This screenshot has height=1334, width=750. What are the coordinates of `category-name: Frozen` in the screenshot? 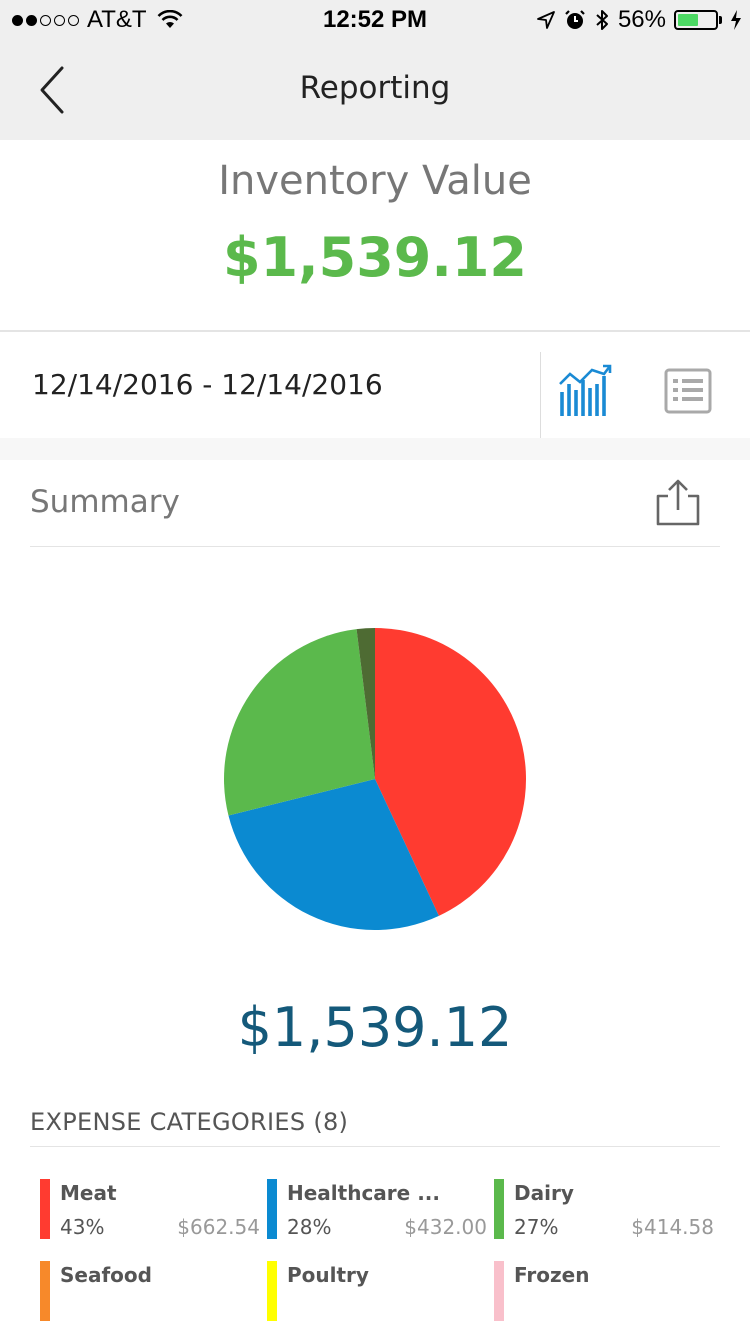 It's located at (552, 1275).